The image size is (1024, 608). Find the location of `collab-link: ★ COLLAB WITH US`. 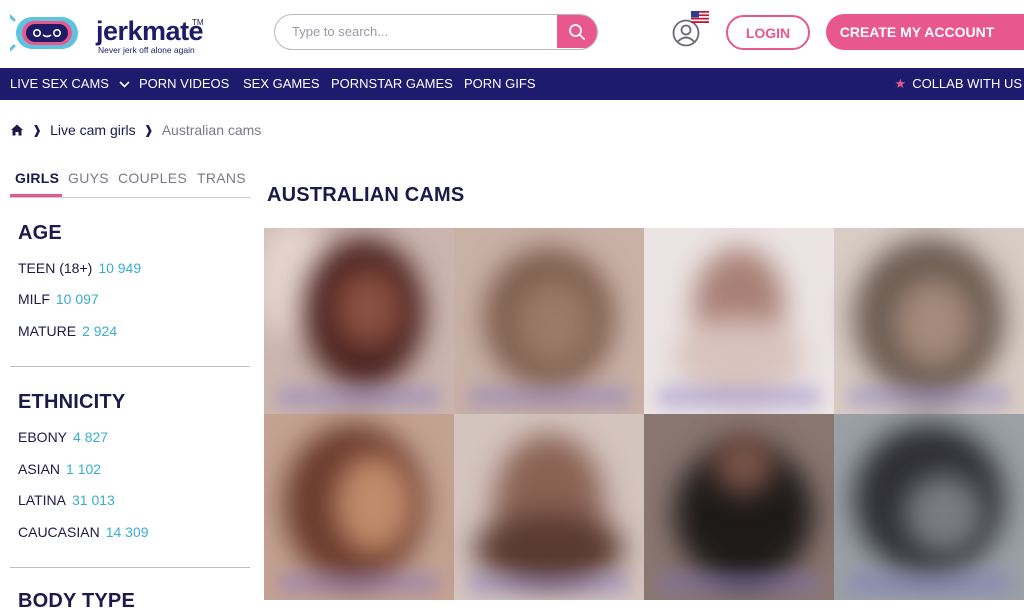

collab-link: ★ COLLAB WITH US is located at coordinates (958, 84).